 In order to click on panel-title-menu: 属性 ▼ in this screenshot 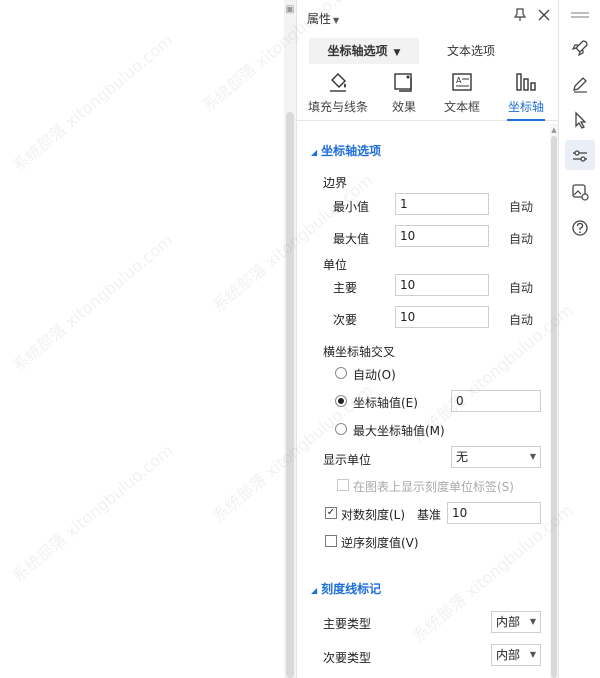, I will do `click(323, 18)`.